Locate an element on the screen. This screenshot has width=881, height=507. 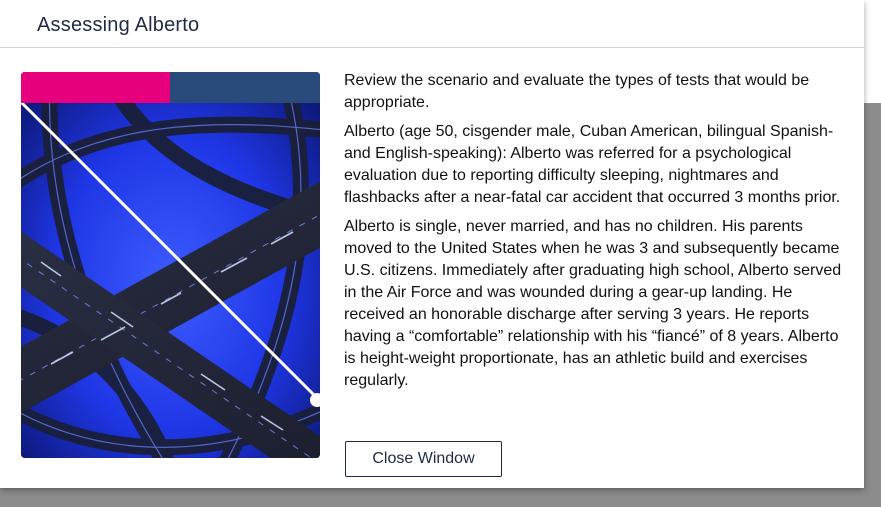
modal-header: Assessing Alberto is located at coordinates (432, 24).